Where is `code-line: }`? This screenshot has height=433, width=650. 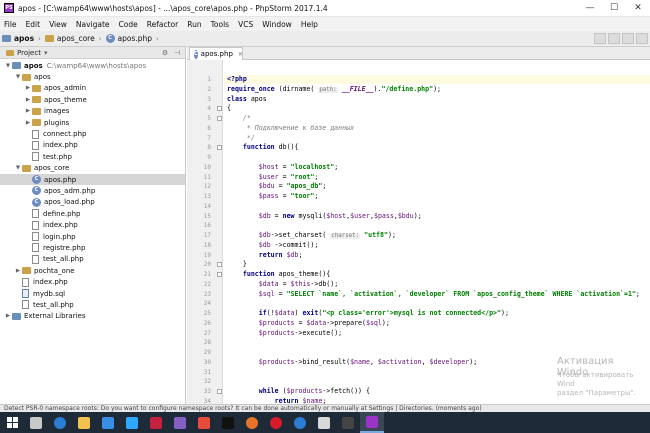 code-line: } is located at coordinates (237, 264).